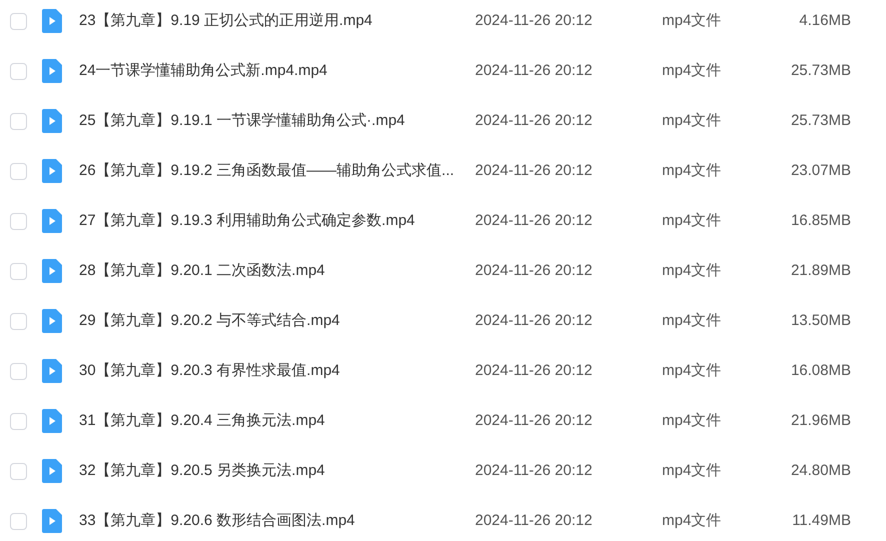 The image size is (886, 541). I want to click on file-size: 16.08MB, so click(820, 370).